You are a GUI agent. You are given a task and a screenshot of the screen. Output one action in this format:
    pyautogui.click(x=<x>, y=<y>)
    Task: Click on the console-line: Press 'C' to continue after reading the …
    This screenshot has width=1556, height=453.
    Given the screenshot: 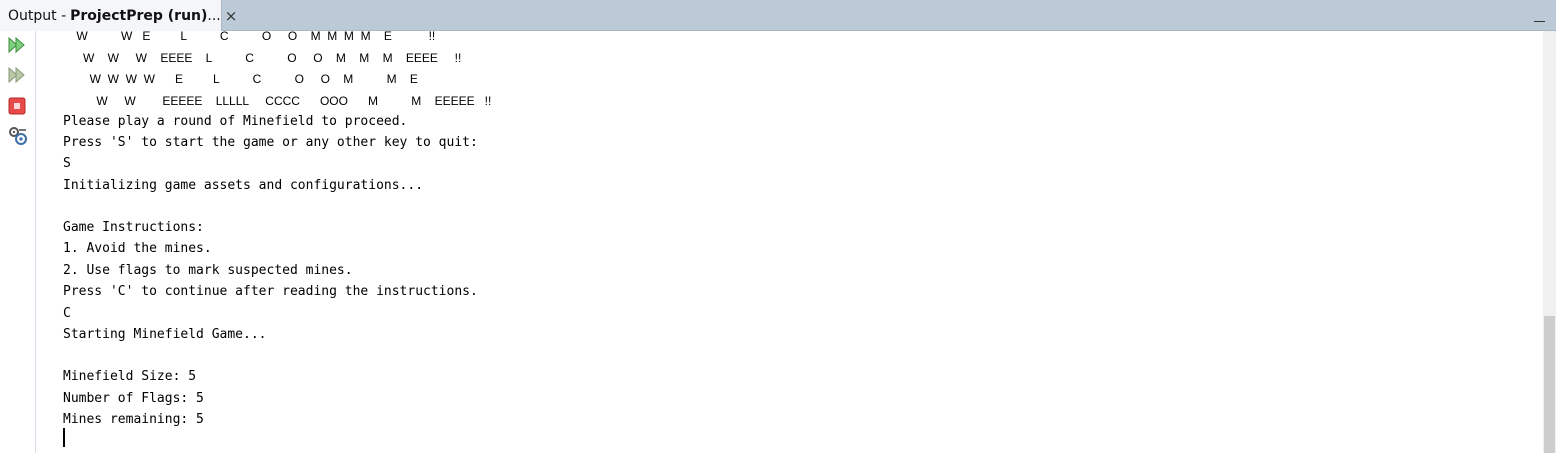 What is the action you would take?
    pyautogui.click(x=270, y=291)
    